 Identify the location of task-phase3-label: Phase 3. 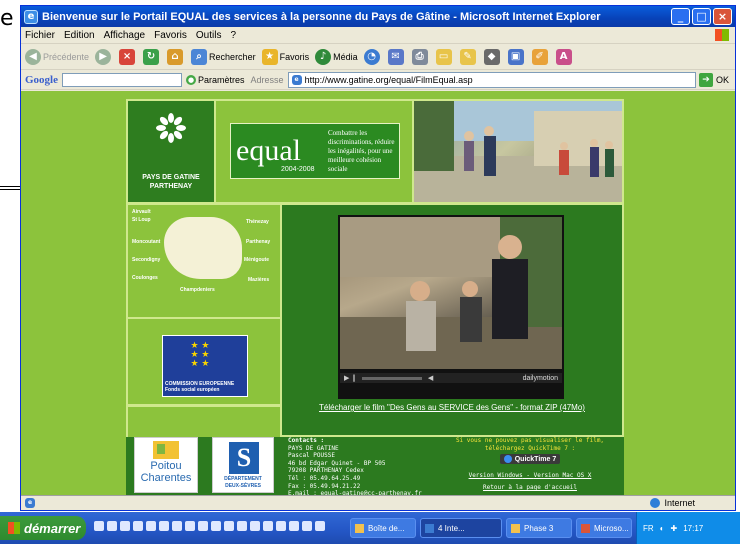
(539, 528).